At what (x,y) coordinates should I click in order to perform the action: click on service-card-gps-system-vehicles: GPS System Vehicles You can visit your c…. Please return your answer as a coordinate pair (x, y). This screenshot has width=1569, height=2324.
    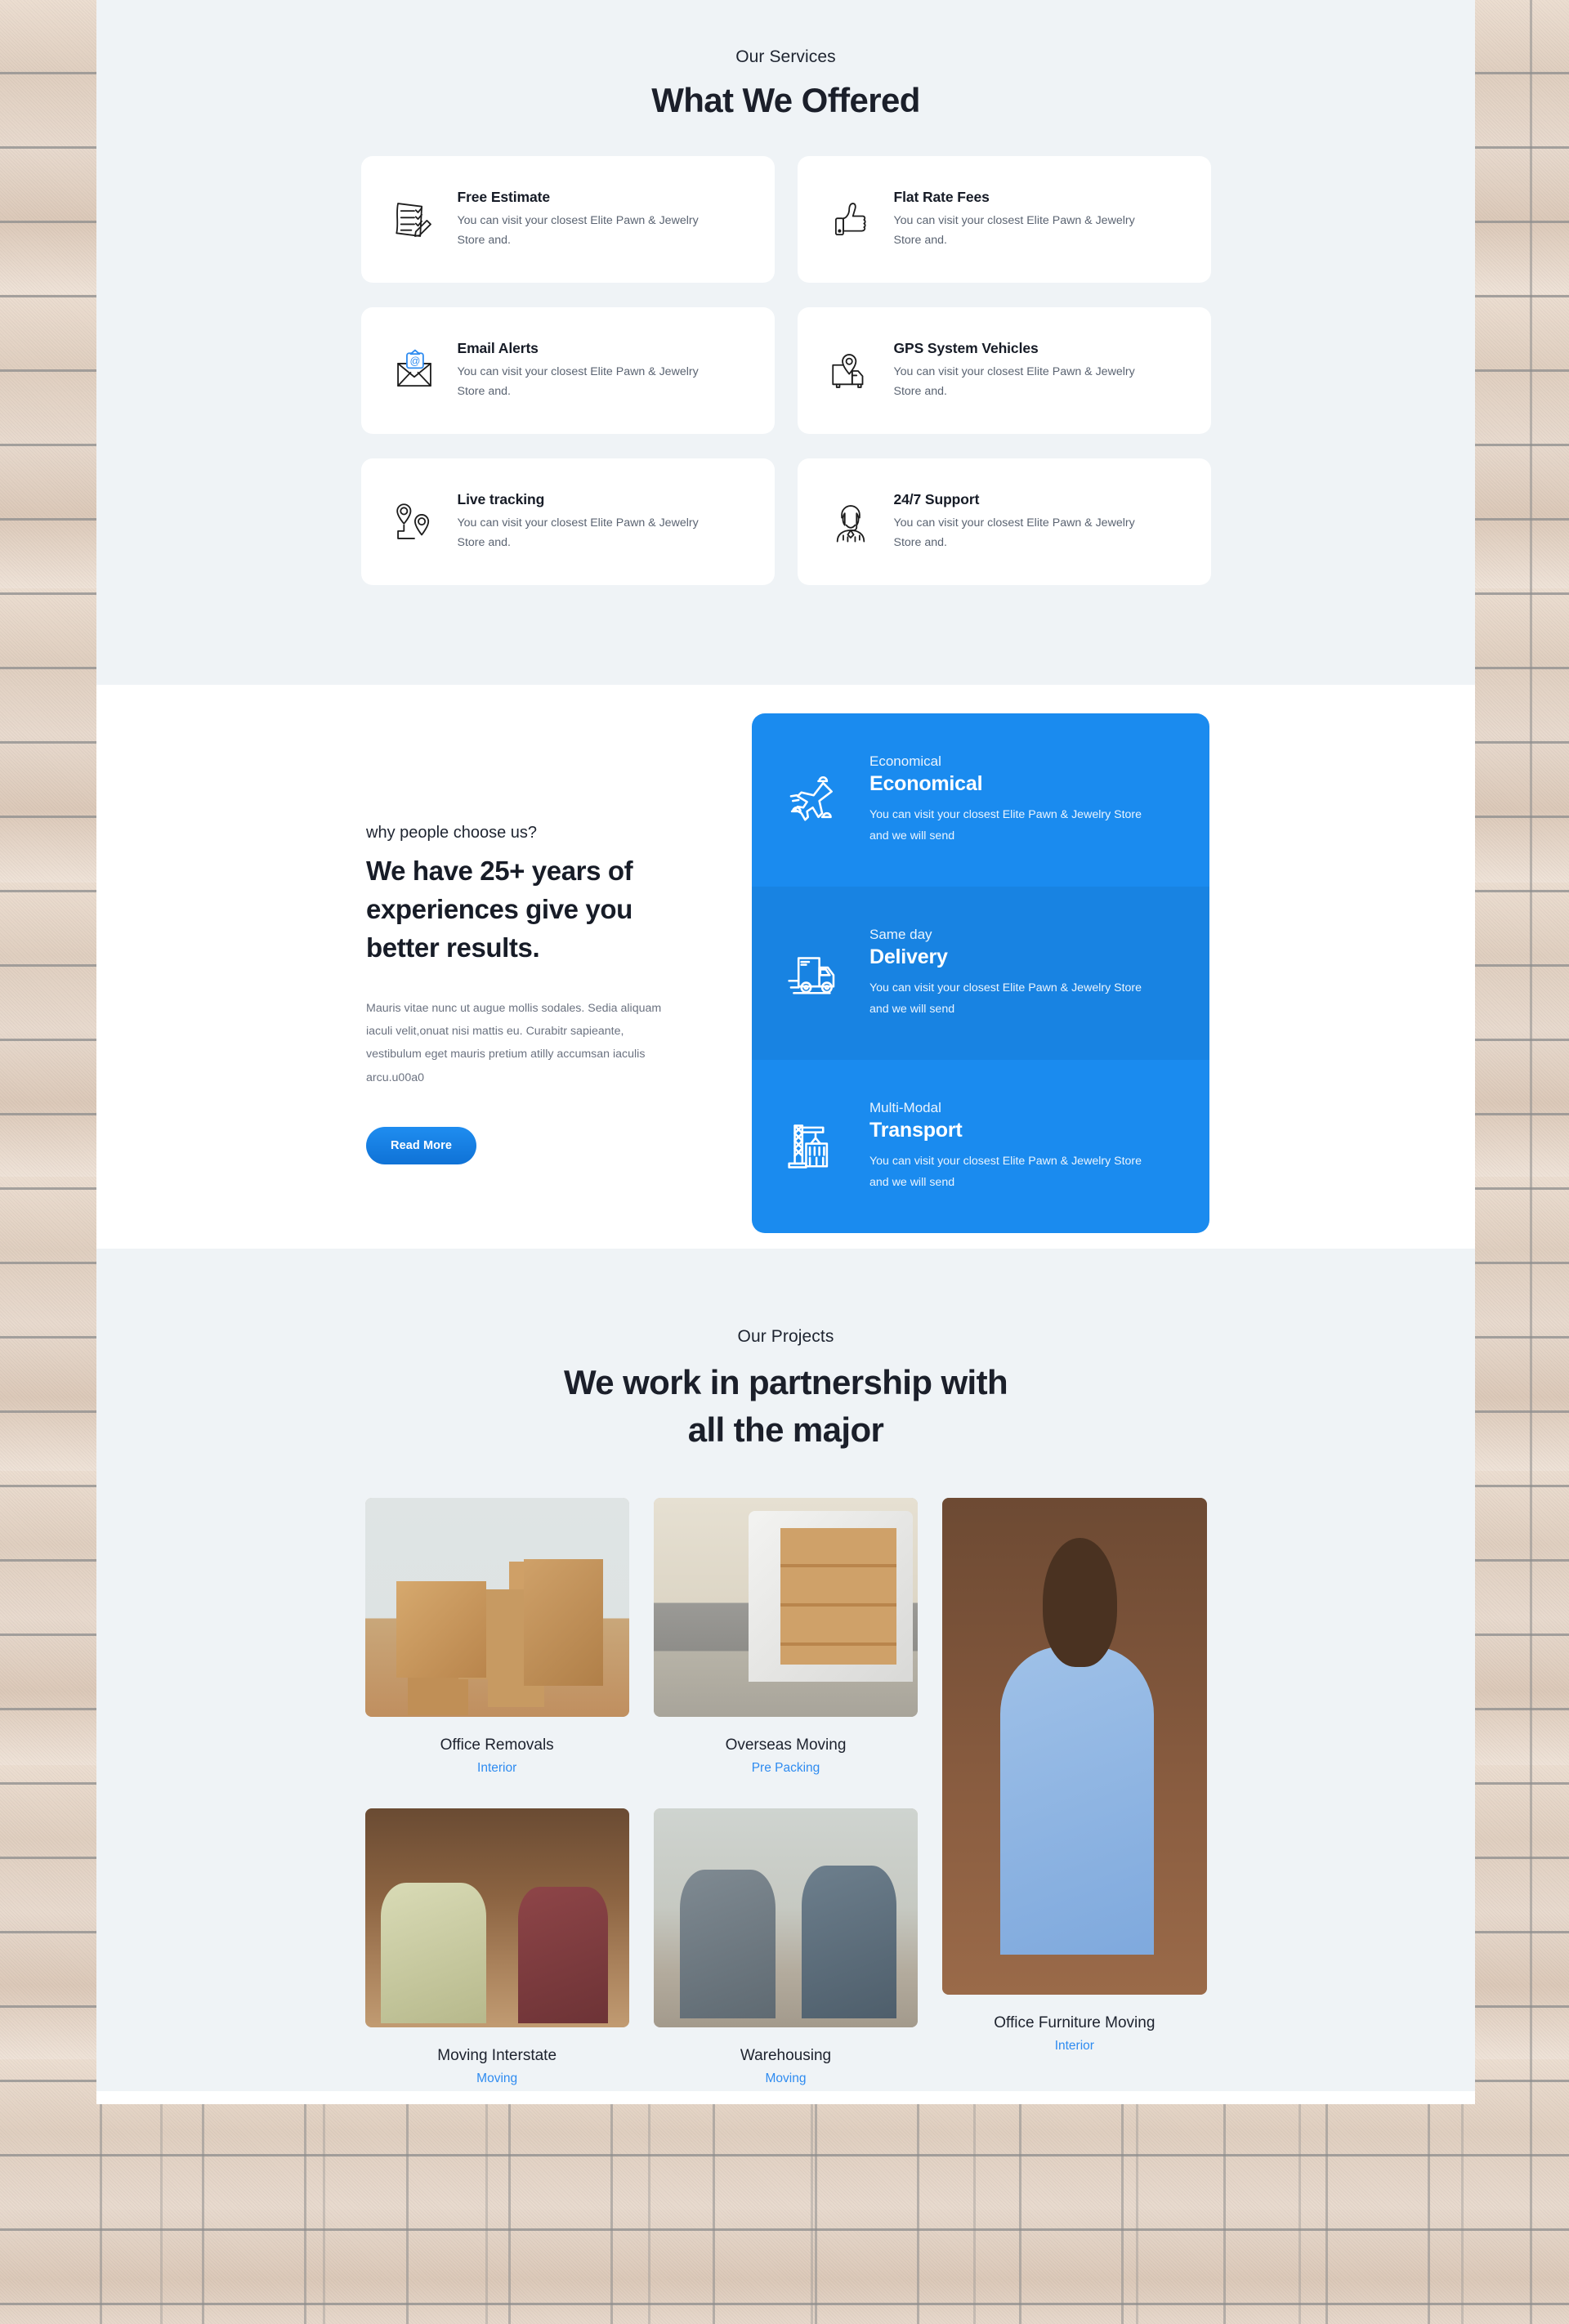
    Looking at the image, I should click on (1004, 370).